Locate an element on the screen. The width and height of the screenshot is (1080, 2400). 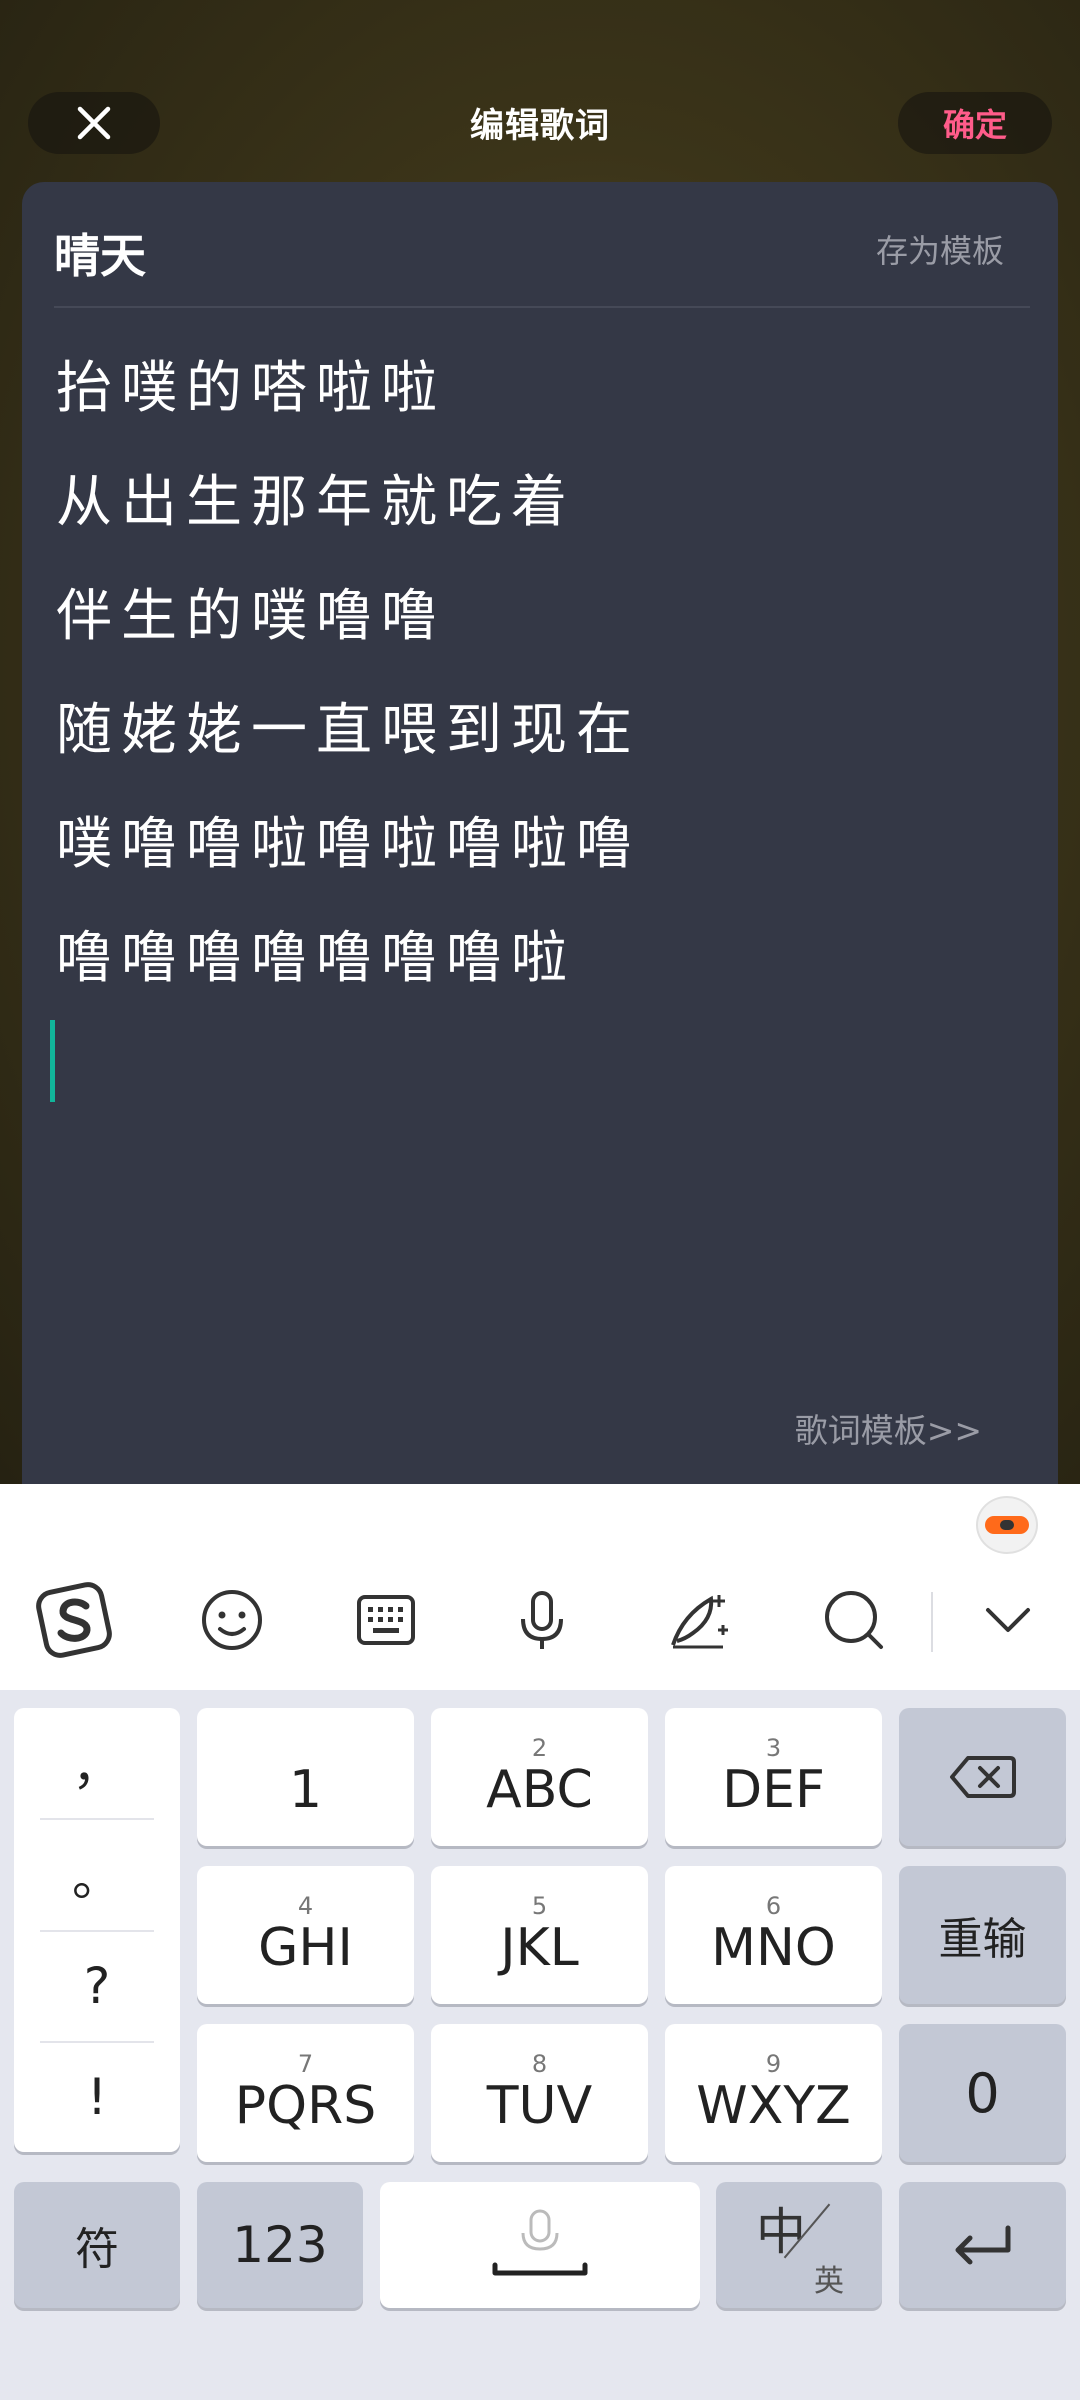
divider is located at coordinates (542, 307).